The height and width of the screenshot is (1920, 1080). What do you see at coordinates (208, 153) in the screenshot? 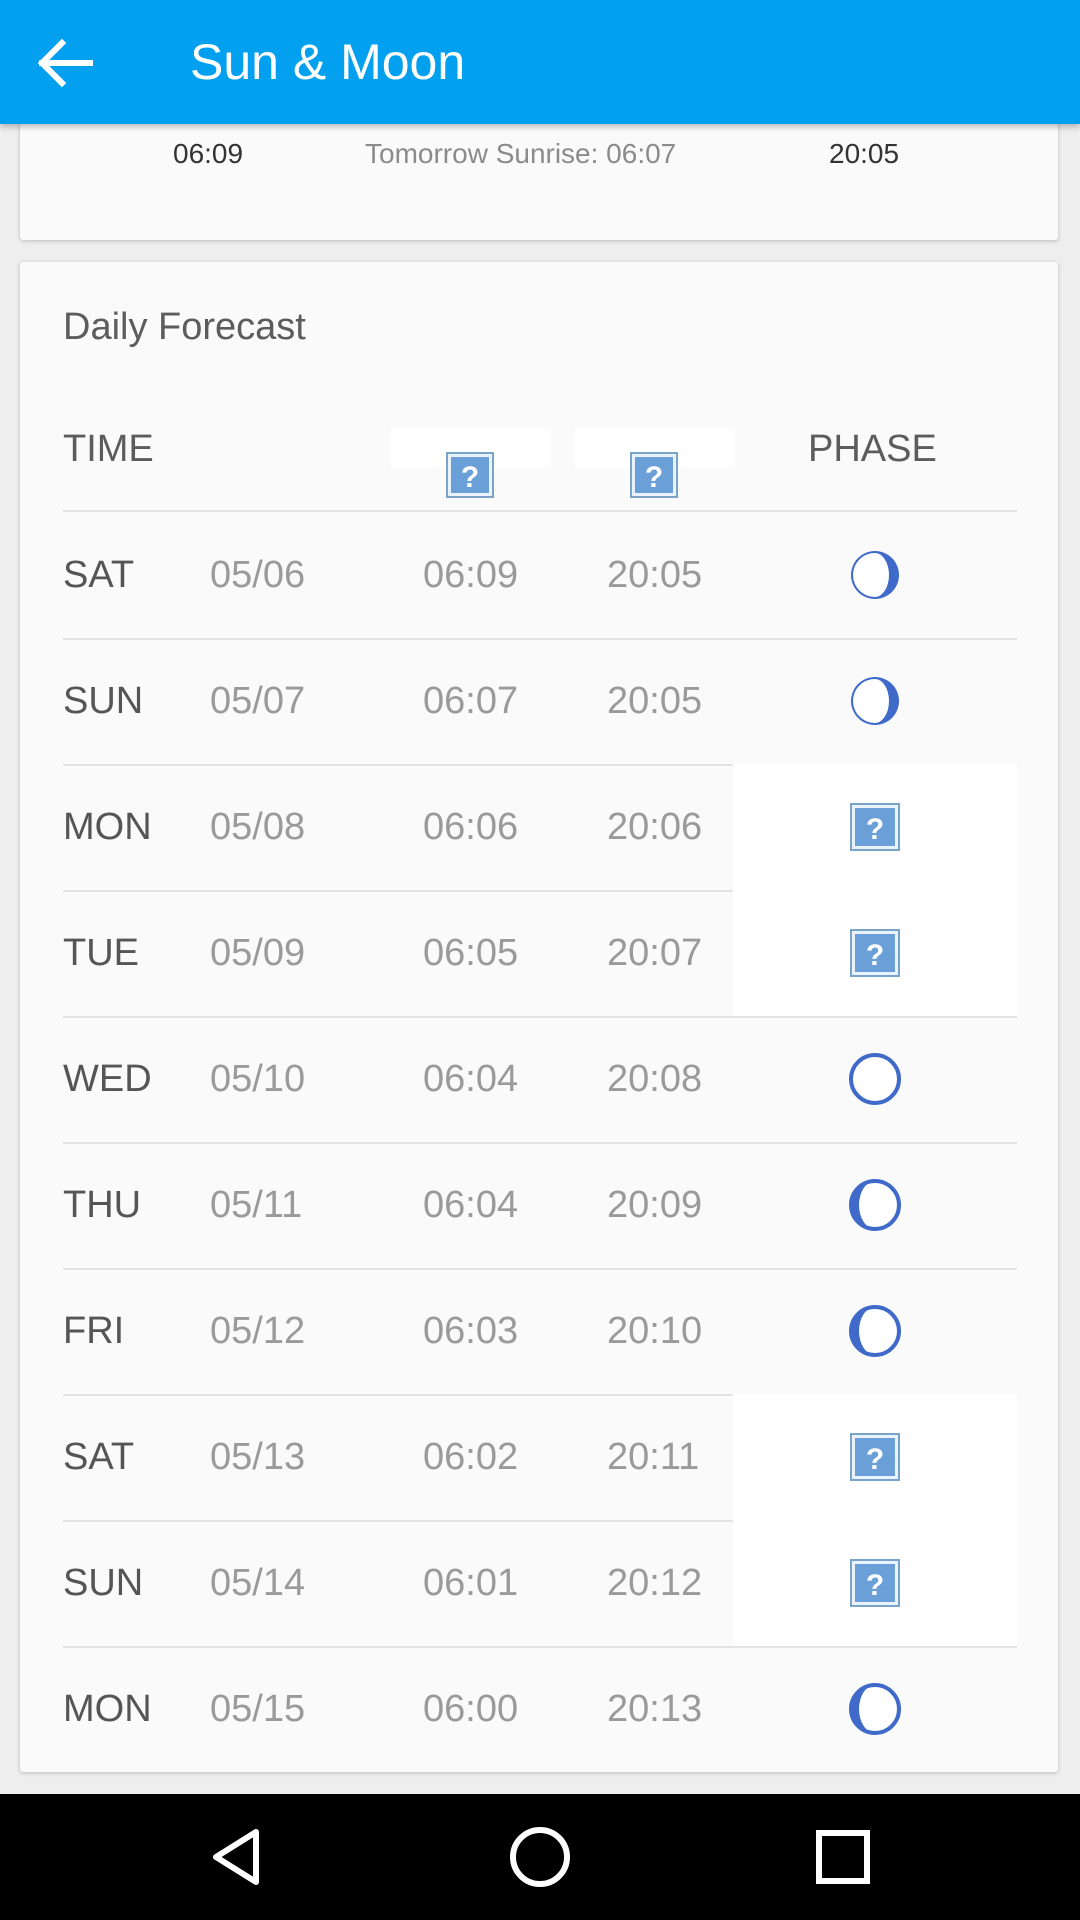
I see `today-sunrise: 06:09` at bounding box center [208, 153].